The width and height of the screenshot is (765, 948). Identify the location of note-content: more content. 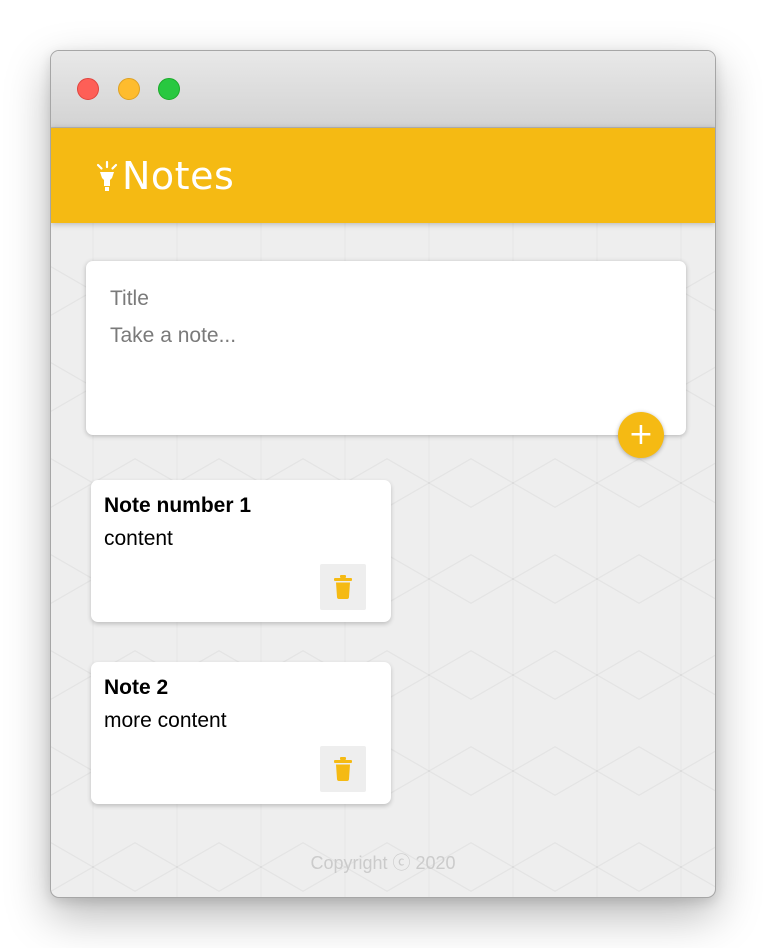
(165, 720).